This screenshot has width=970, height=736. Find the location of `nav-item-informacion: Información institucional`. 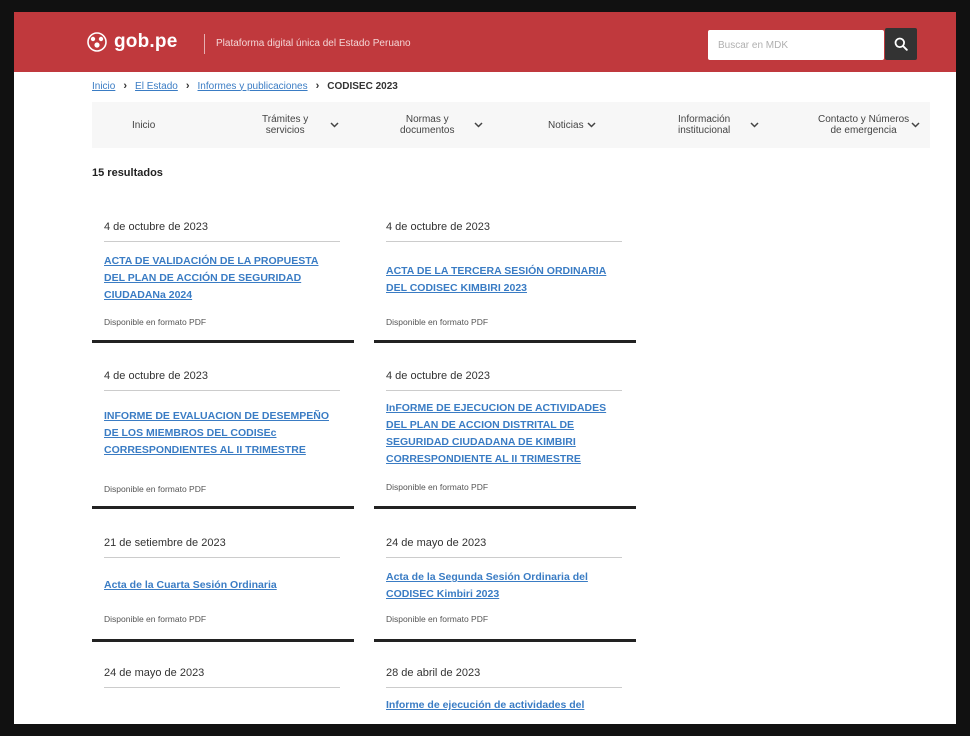

nav-item-informacion: Información institucional is located at coordinates (718, 125).